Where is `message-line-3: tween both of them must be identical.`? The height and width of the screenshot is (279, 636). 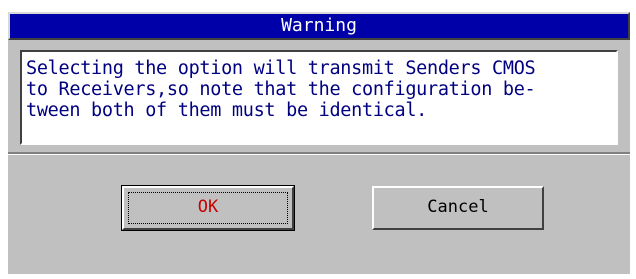
message-line-3: tween both of them must be identical. is located at coordinates (227, 110).